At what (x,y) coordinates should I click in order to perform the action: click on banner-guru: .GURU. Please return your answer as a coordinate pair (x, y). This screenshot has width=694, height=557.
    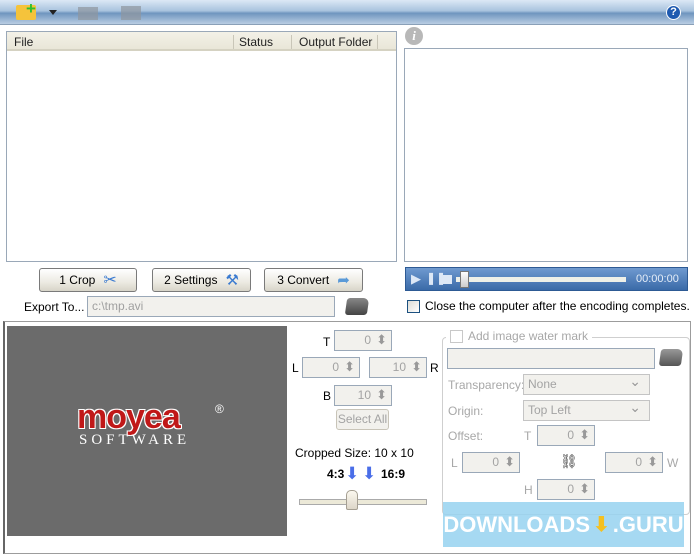
    Looking at the image, I should click on (648, 524).